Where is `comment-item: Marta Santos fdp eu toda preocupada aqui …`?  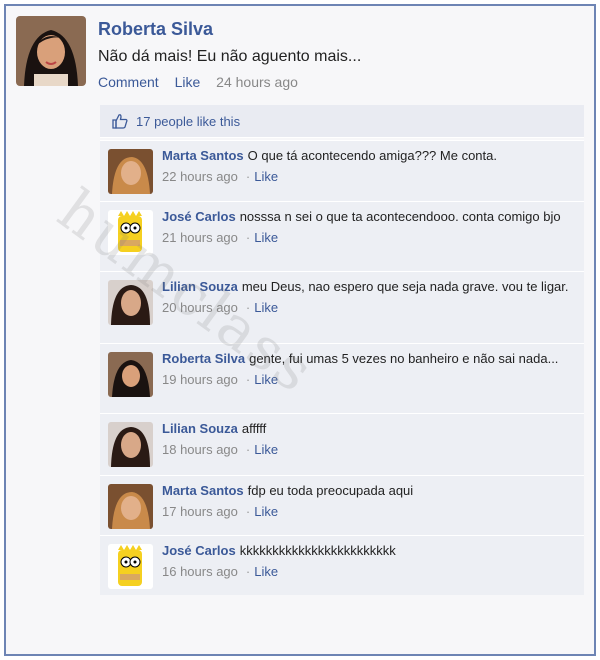 comment-item: Marta Santos fdp eu toda preocupada aqui … is located at coordinates (342, 505).